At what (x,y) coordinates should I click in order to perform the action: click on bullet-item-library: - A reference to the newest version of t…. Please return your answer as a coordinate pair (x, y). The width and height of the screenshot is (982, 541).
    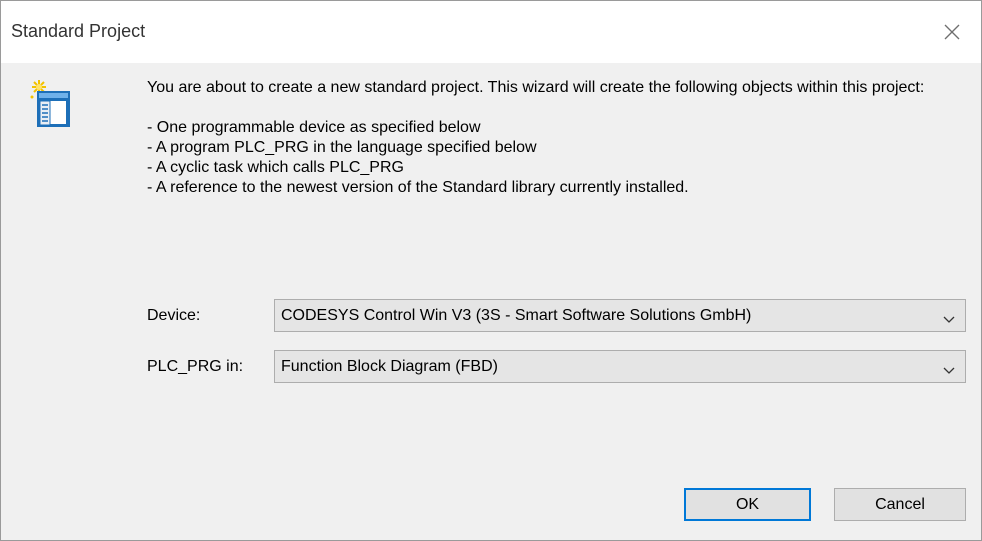
    Looking at the image, I should click on (418, 187).